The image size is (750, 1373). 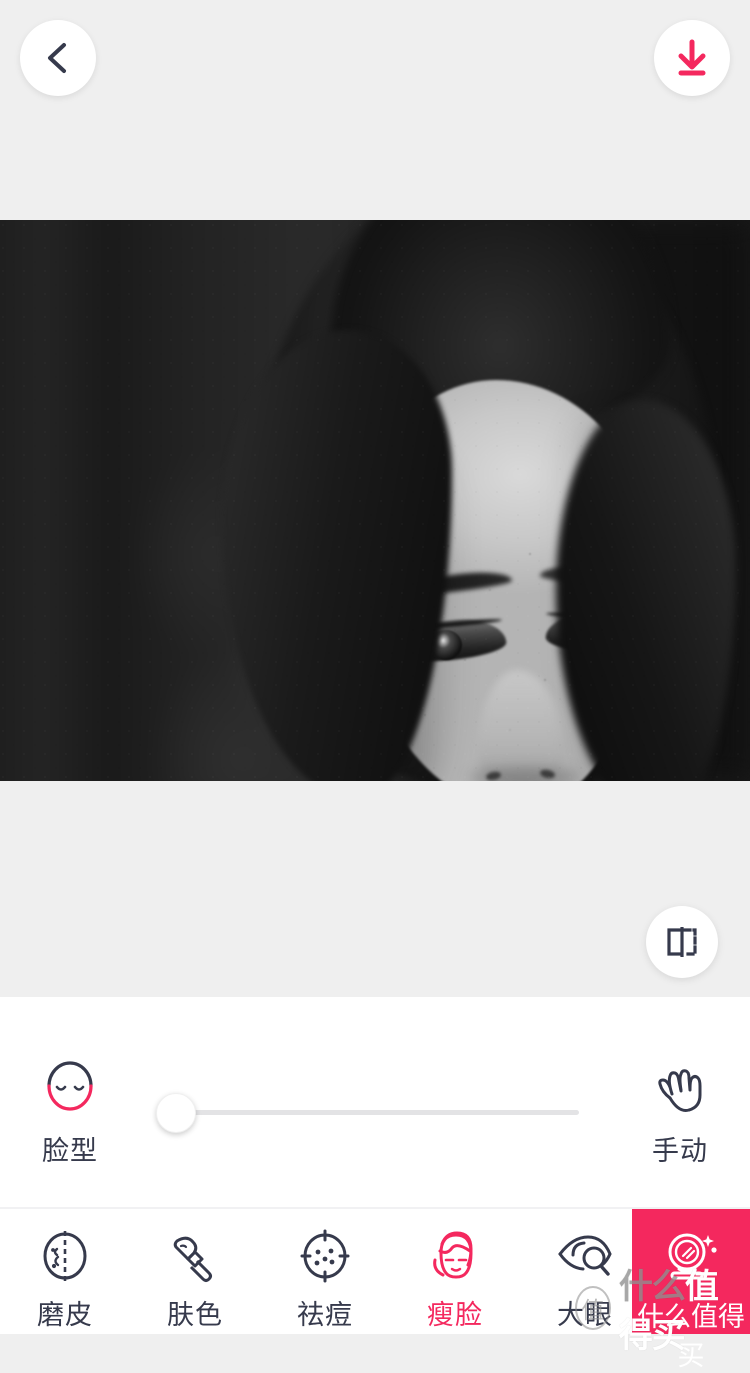 I want to click on beauty-toolbar: 磨皮 肤色 祛痘 瘦脸 大眼 什么值得买, so click(x=375, y=1290).